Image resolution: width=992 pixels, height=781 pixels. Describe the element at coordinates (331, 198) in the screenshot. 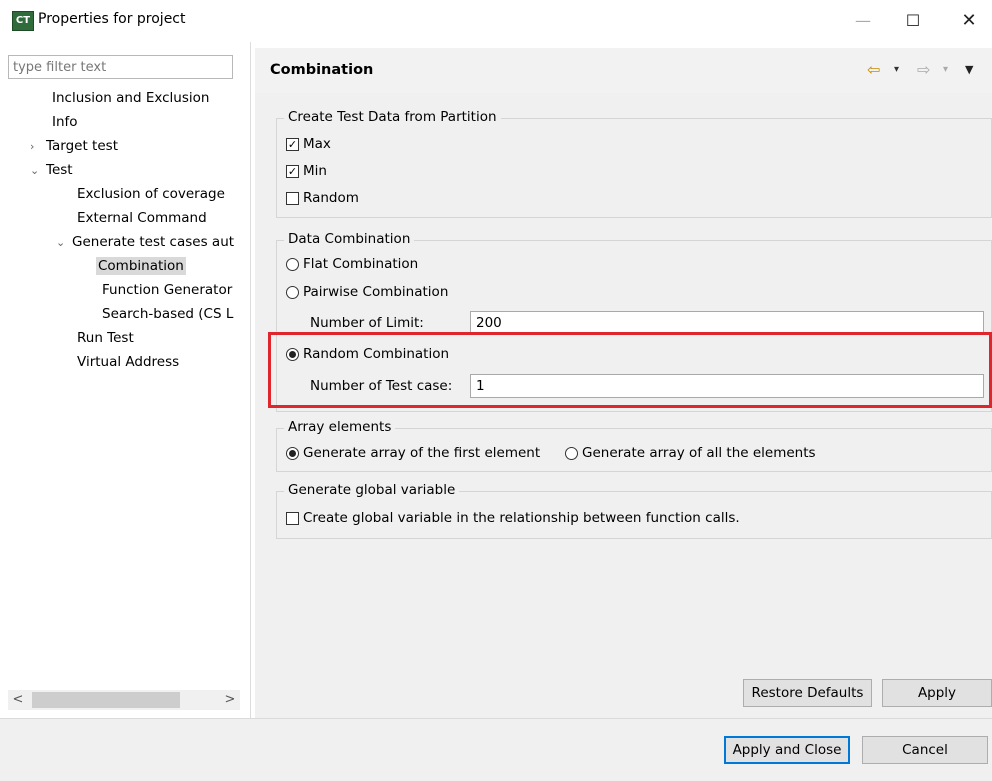

I see `random-label: Random` at that location.